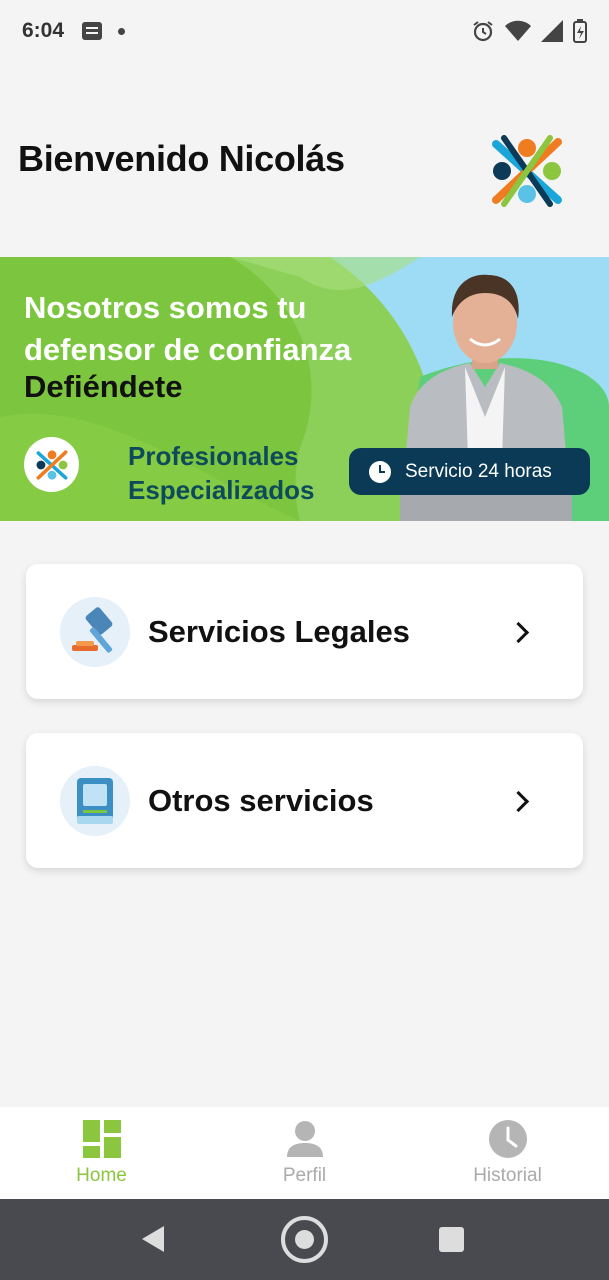 Image resolution: width=609 pixels, height=1280 pixels. What do you see at coordinates (552, 31) in the screenshot?
I see `signal-icon` at bounding box center [552, 31].